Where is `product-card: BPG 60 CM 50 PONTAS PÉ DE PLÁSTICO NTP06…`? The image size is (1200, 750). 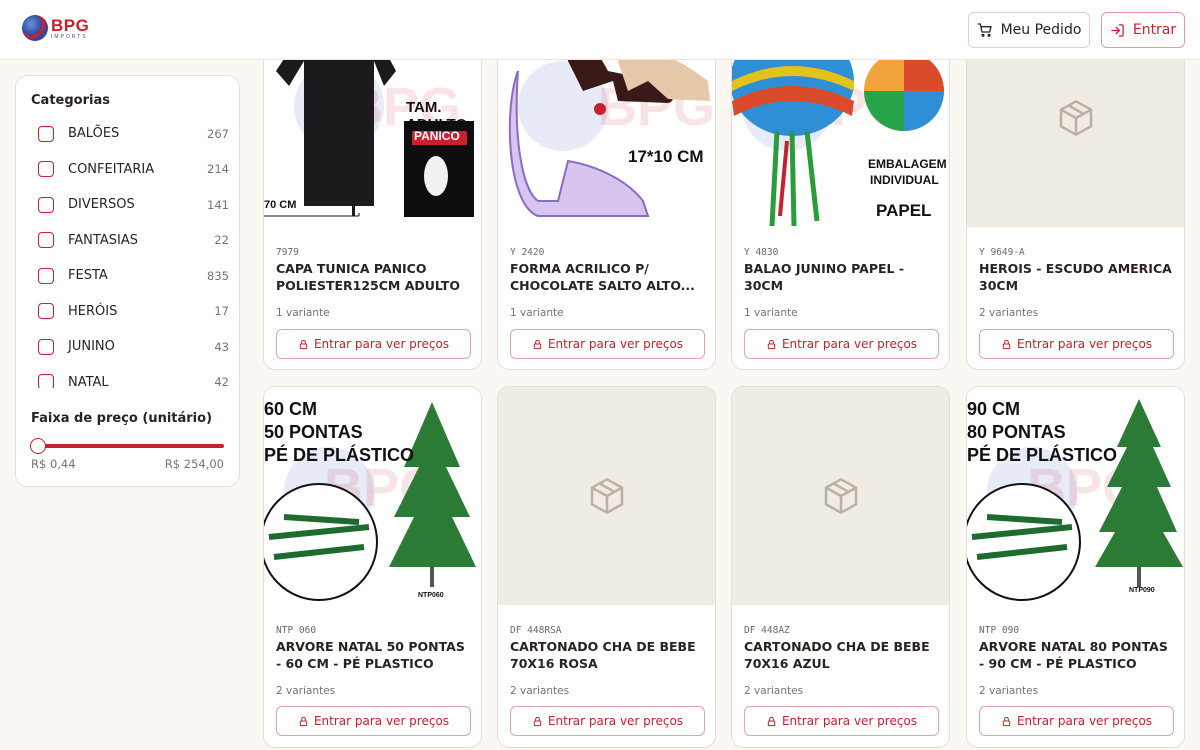
product-card: BPG 60 CM 50 PONTAS PÉ DE PLÁSTICO NTP06… is located at coordinates (372, 567).